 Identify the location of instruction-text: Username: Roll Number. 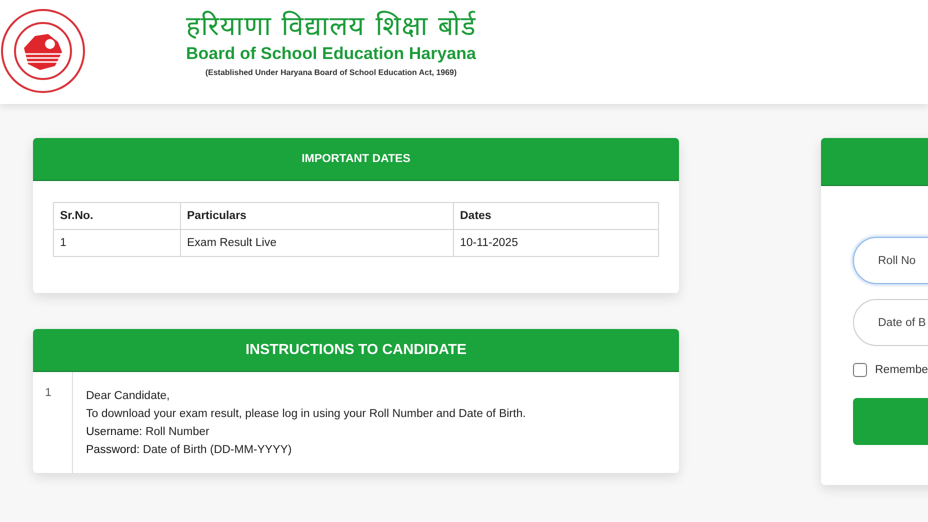
(148, 432).